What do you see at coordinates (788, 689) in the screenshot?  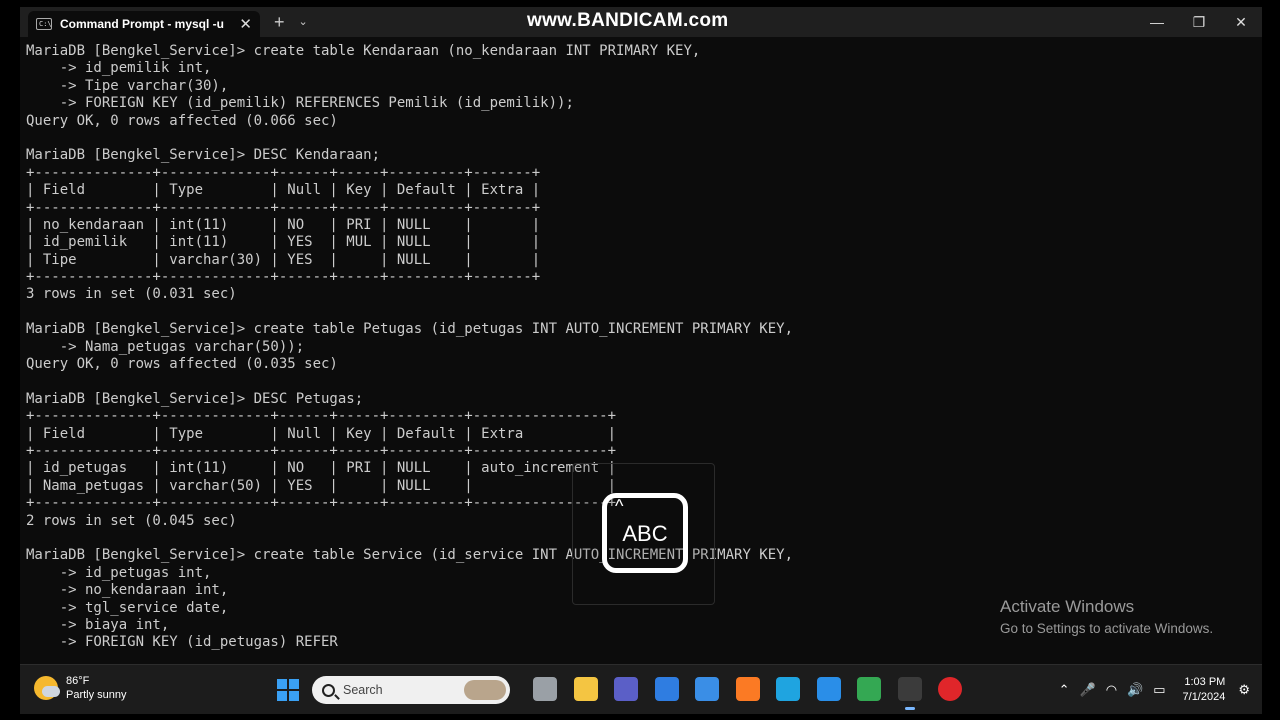 I see `edge-app-icon` at bounding box center [788, 689].